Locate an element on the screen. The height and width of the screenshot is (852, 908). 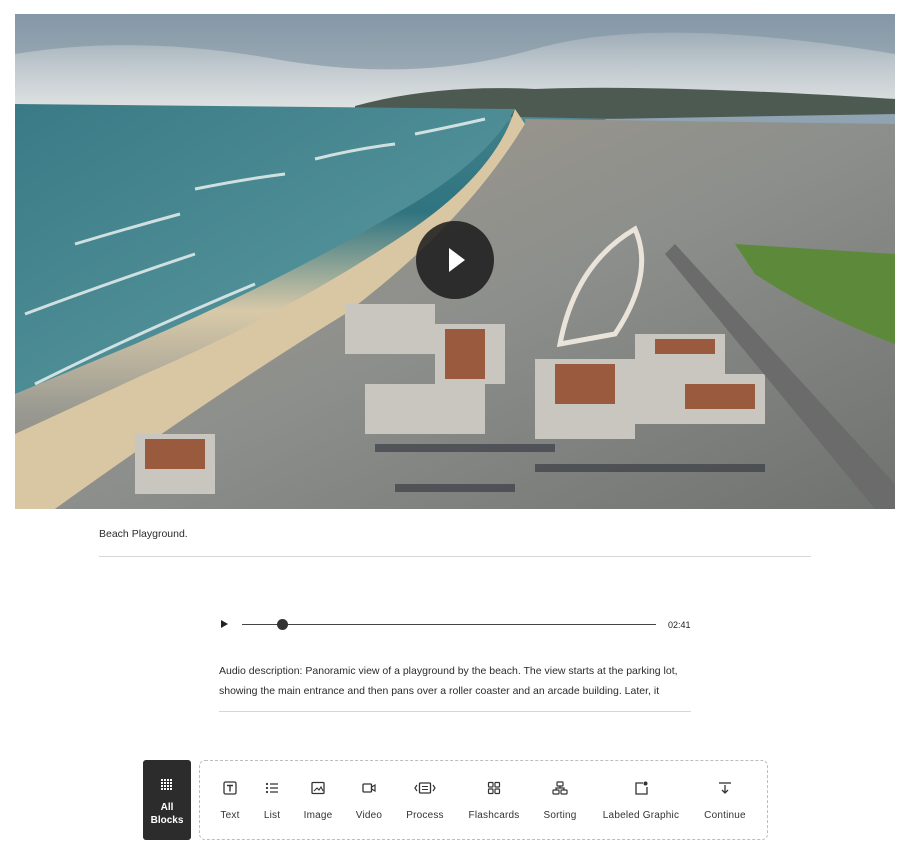
play-icon is located at coordinates (457, 260).